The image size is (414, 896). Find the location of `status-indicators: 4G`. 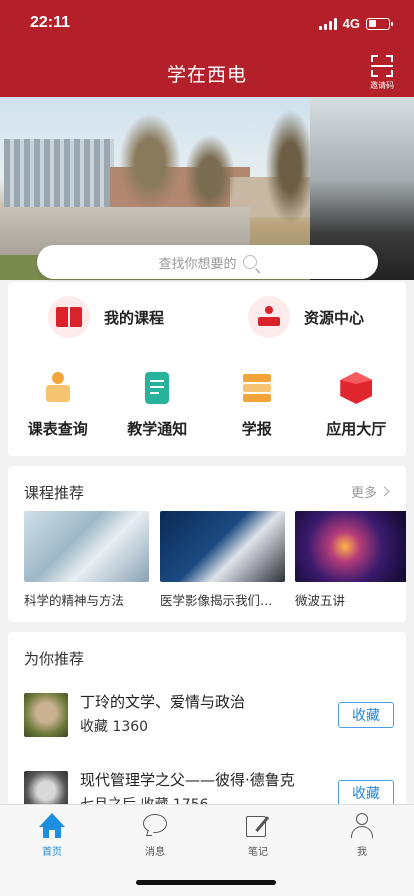

status-indicators: 4G is located at coordinates (355, 23).